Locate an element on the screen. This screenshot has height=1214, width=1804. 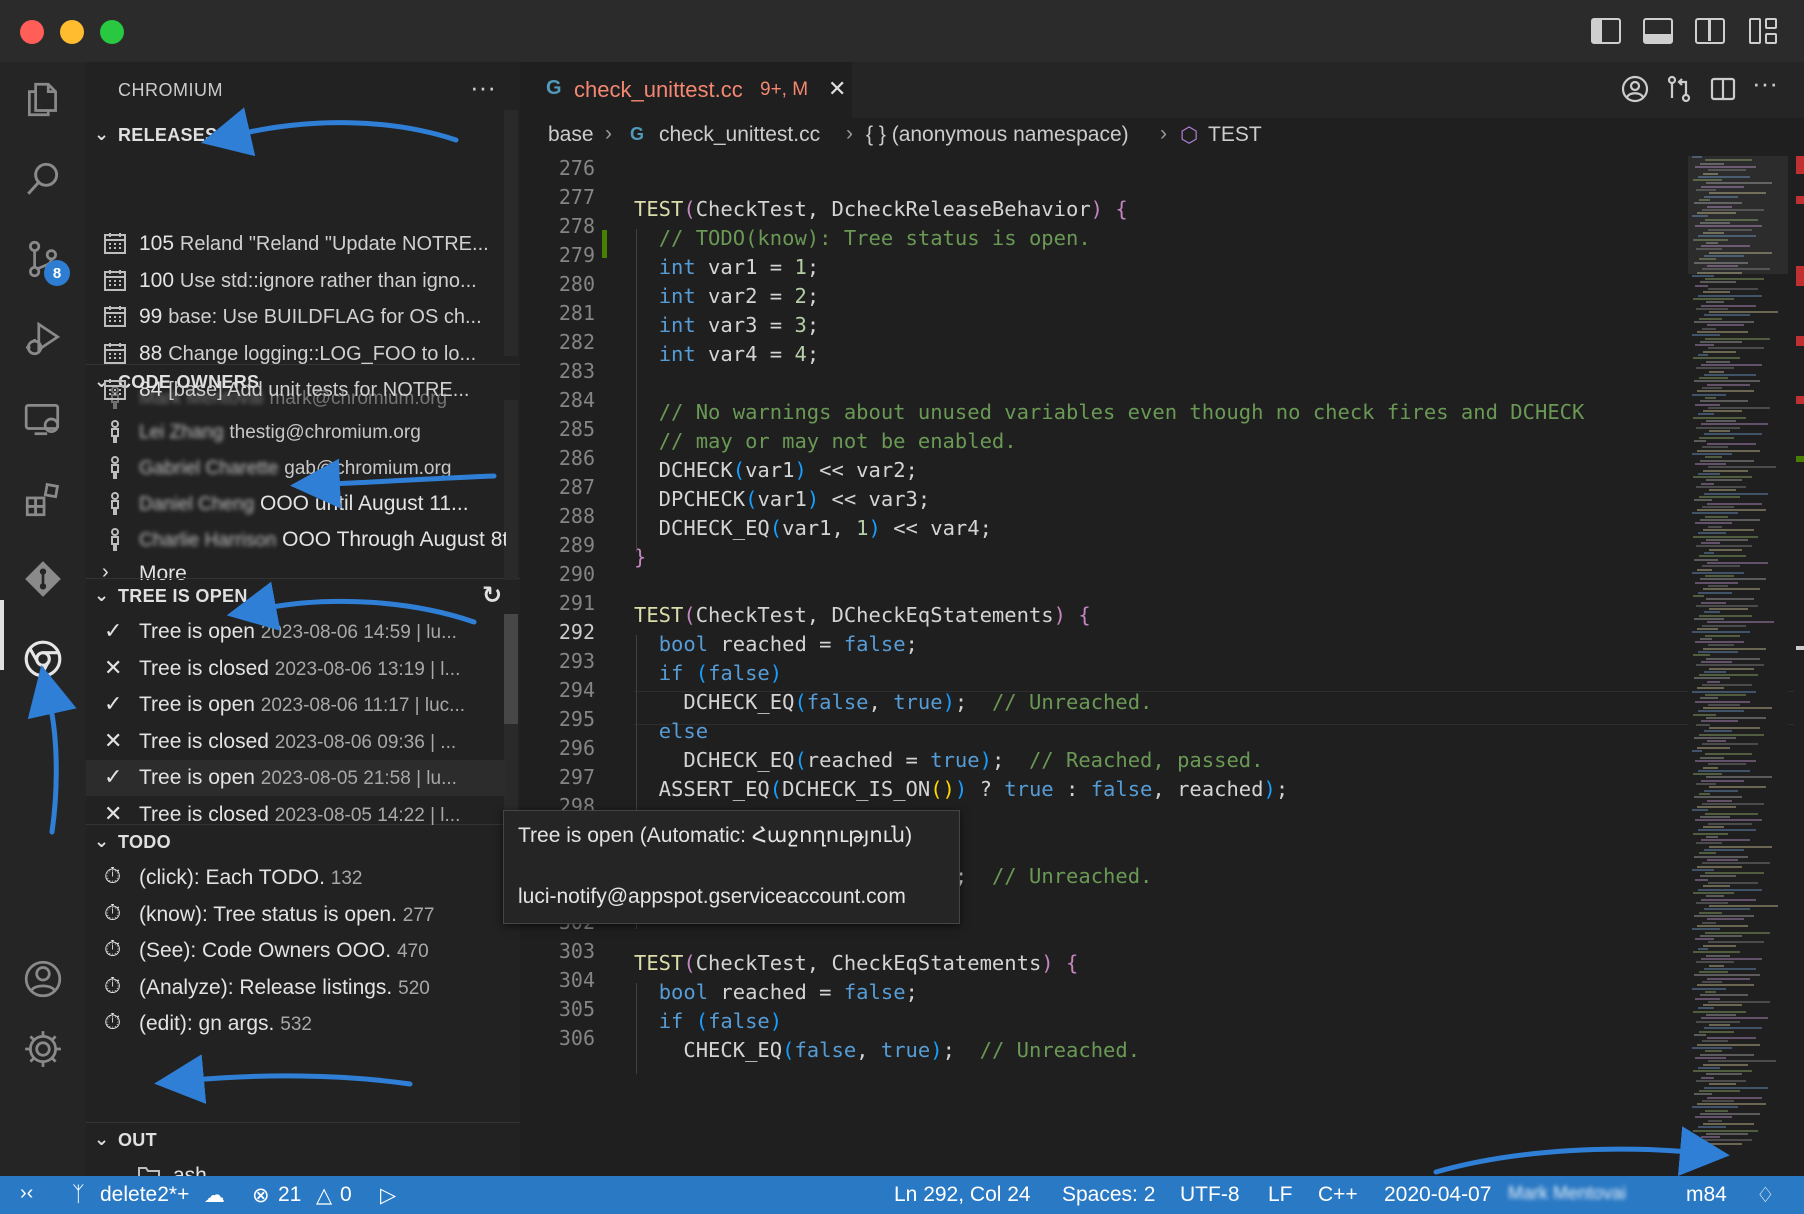
toggle-panel-icon is located at coordinates (1658, 31).